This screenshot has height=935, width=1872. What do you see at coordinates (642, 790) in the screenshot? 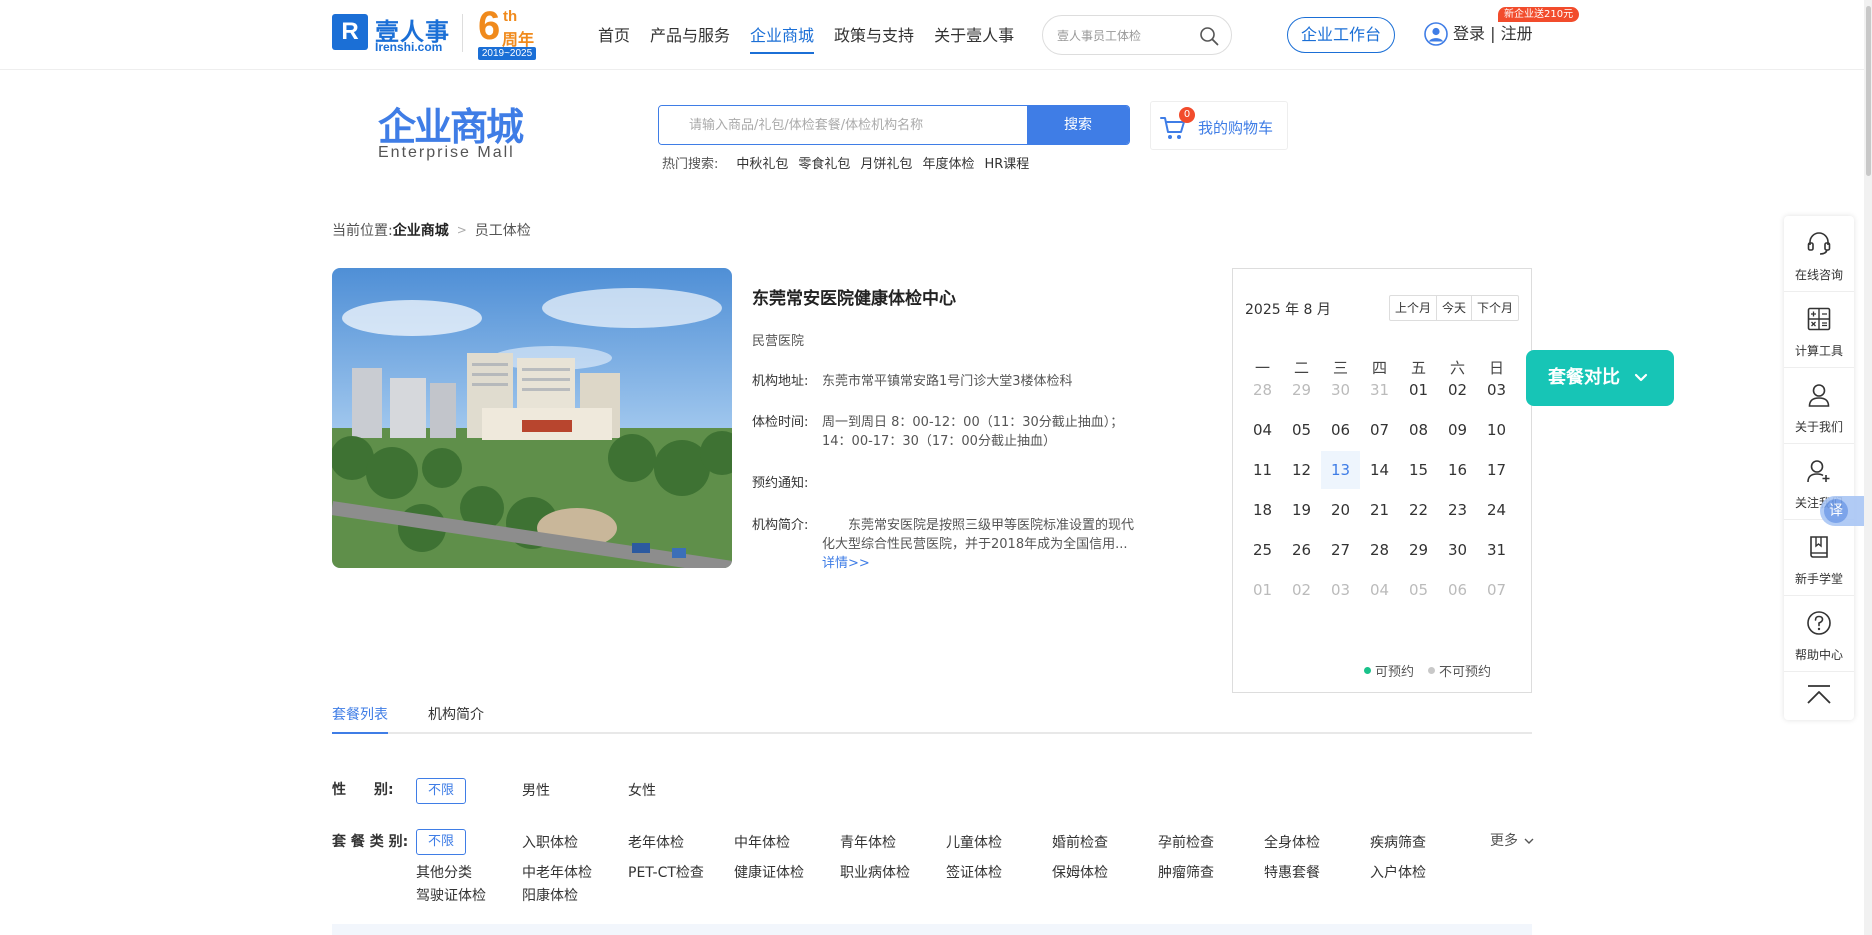
I see `gender-option-female: 女性` at bounding box center [642, 790].